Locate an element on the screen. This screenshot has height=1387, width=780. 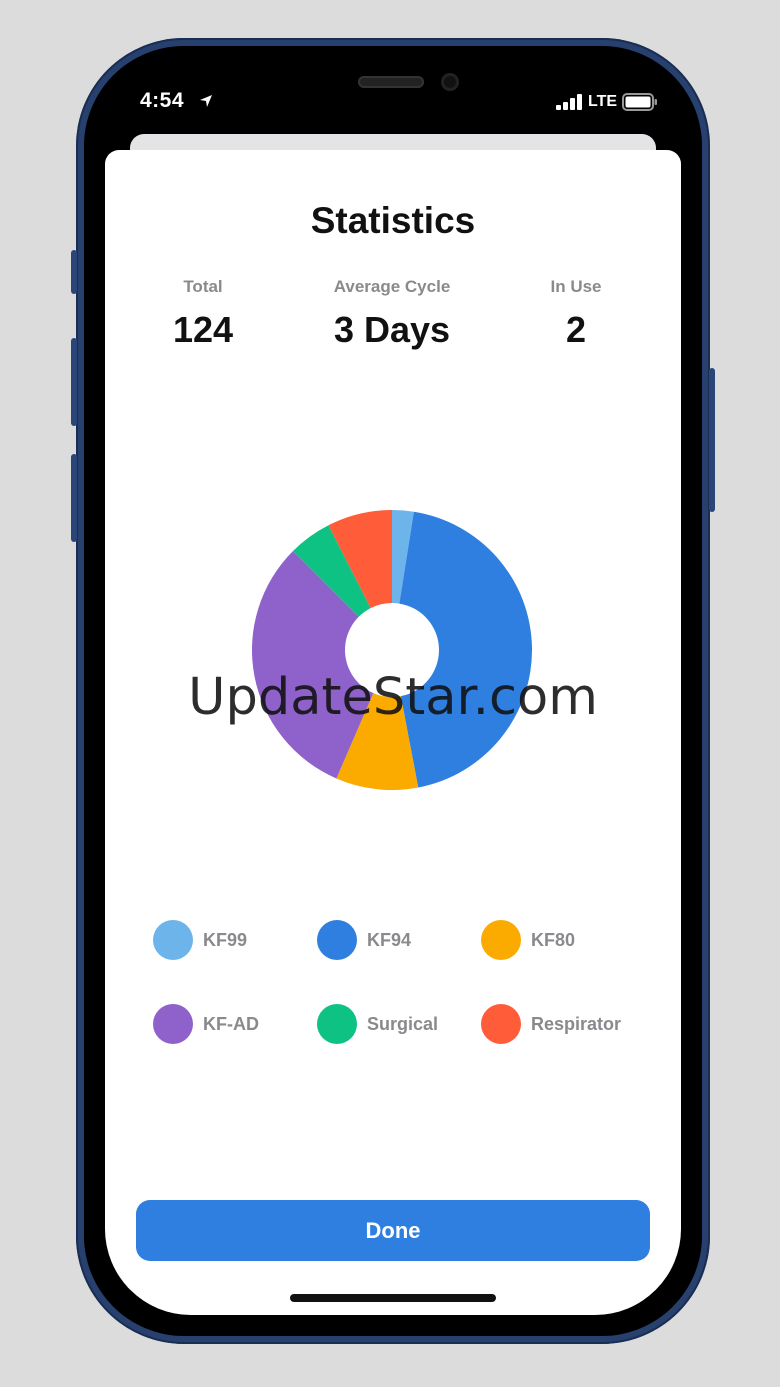
legend-label: KF80 is located at coordinates (553, 940).